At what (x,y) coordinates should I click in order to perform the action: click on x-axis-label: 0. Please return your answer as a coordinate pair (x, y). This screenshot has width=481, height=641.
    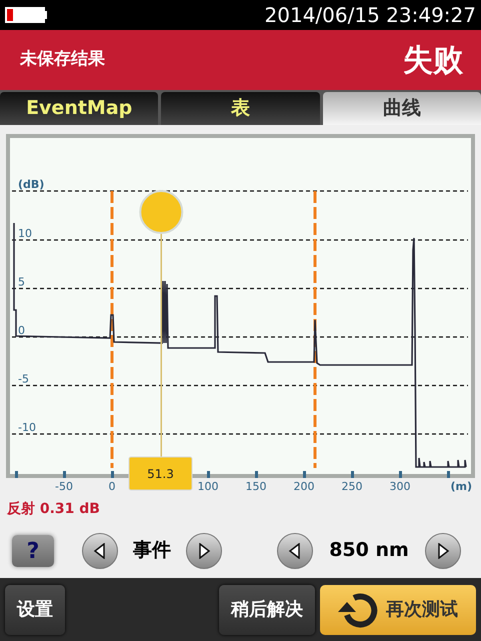
    Looking at the image, I should click on (112, 486).